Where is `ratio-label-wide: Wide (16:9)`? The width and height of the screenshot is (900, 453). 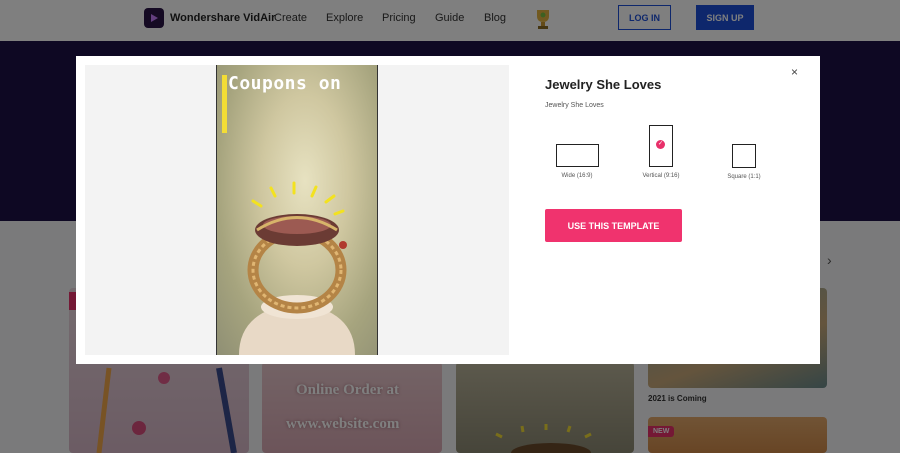 ratio-label-wide: Wide (16:9) is located at coordinates (577, 176).